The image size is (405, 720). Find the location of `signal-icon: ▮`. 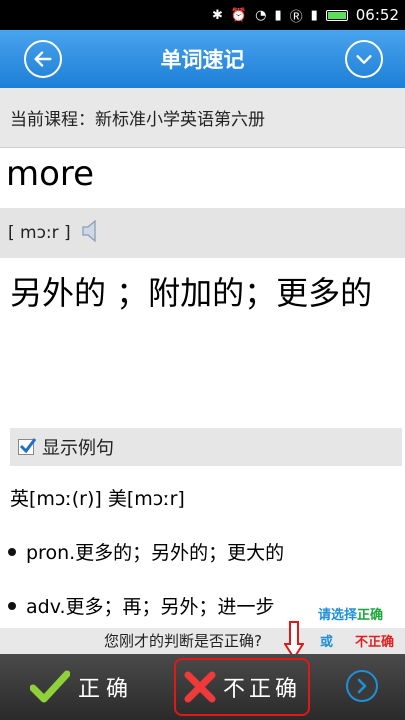

signal-icon: ▮ is located at coordinates (278, 15).